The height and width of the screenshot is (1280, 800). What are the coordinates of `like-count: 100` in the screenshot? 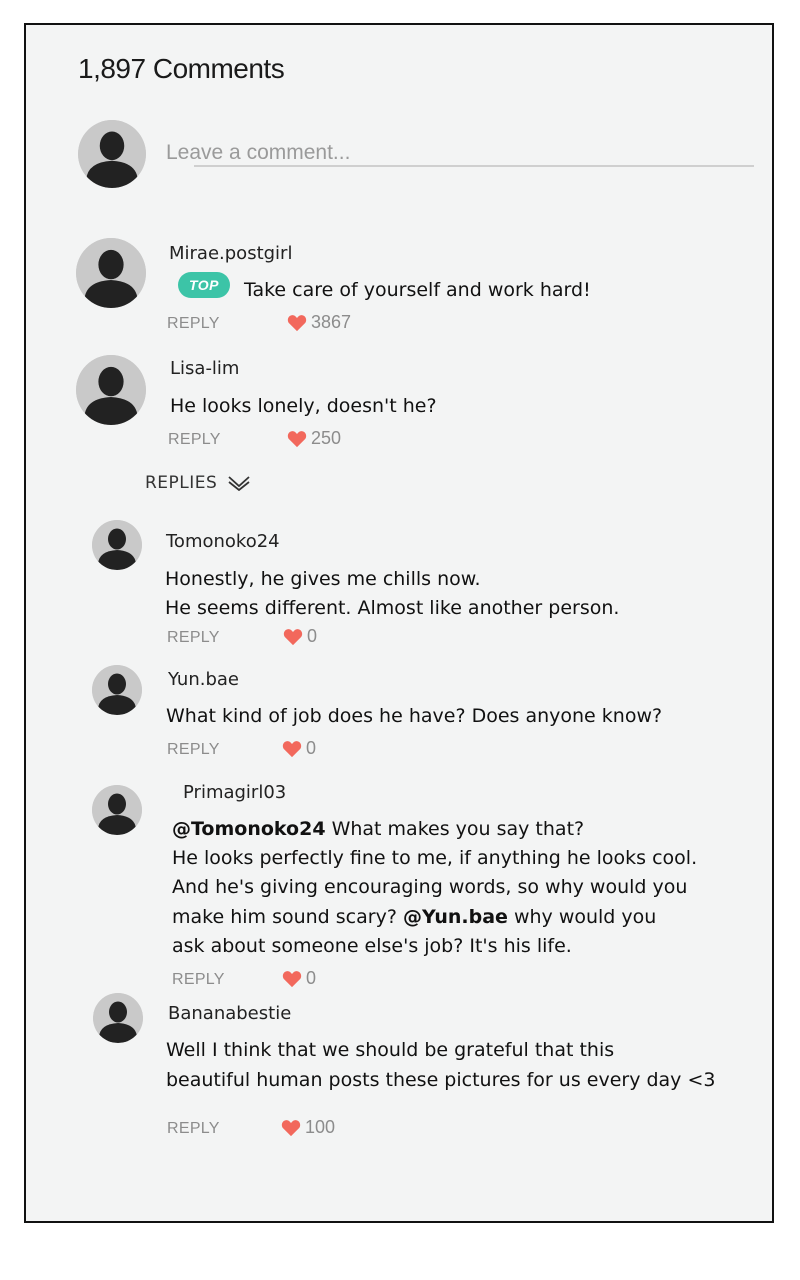 It's located at (320, 1127).